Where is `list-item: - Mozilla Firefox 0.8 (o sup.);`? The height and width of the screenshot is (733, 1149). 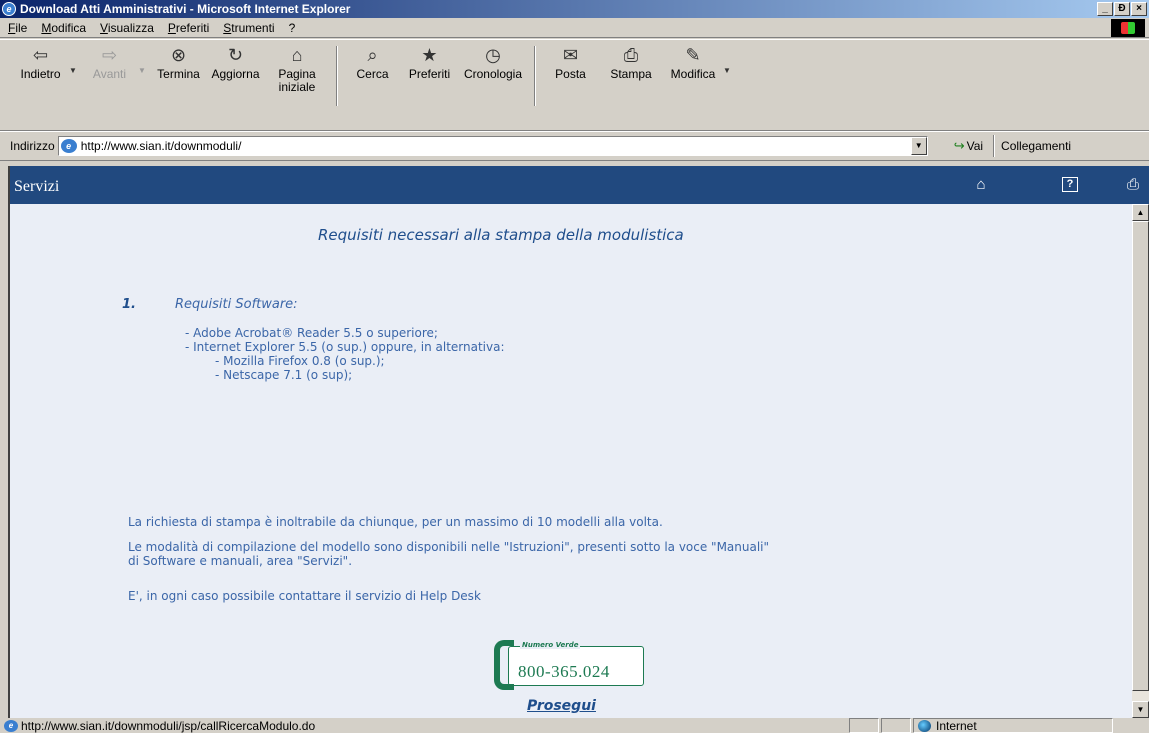 list-item: - Mozilla Firefox 0.8 (o sup.); is located at coordinates (300, 361).